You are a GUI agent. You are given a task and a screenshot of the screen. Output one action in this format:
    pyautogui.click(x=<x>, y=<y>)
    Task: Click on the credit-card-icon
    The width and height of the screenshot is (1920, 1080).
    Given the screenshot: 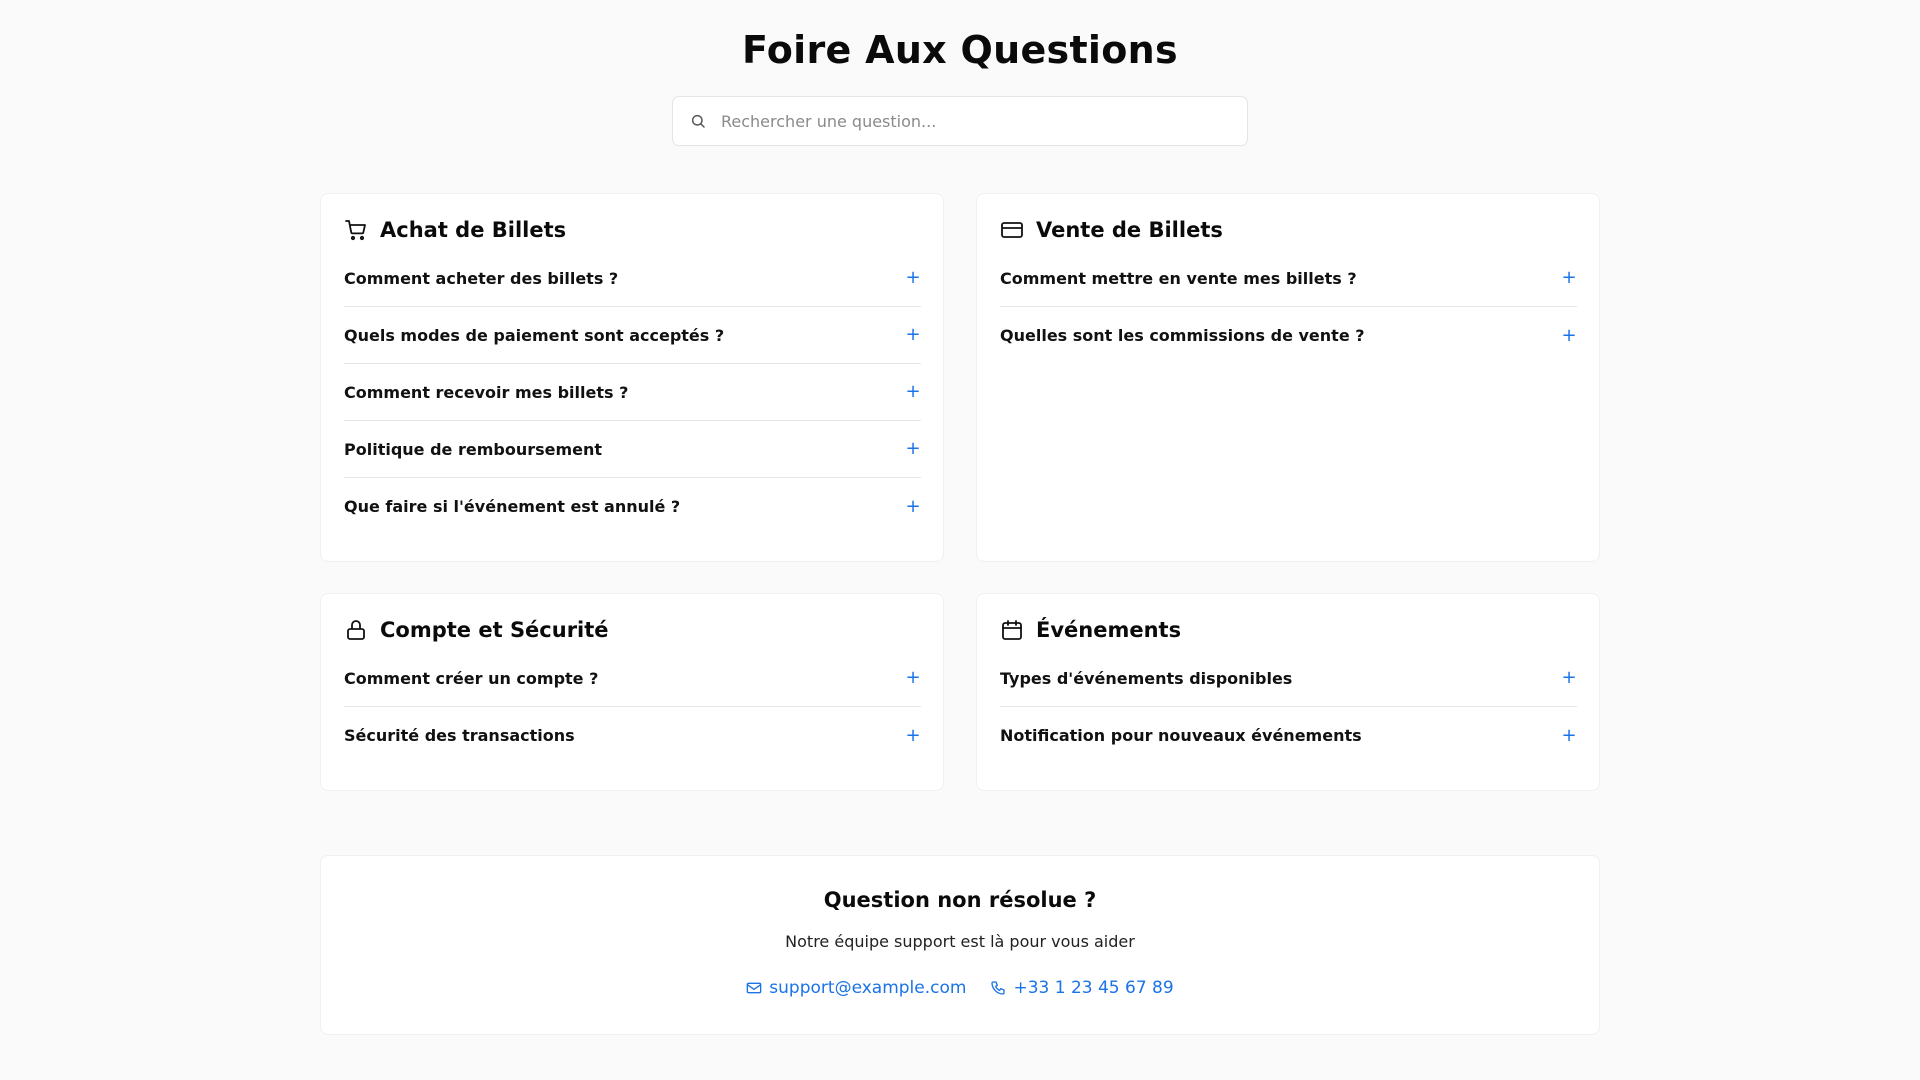 What is the action you would take?
    pyautogui.click(x=1012, y=230)
    